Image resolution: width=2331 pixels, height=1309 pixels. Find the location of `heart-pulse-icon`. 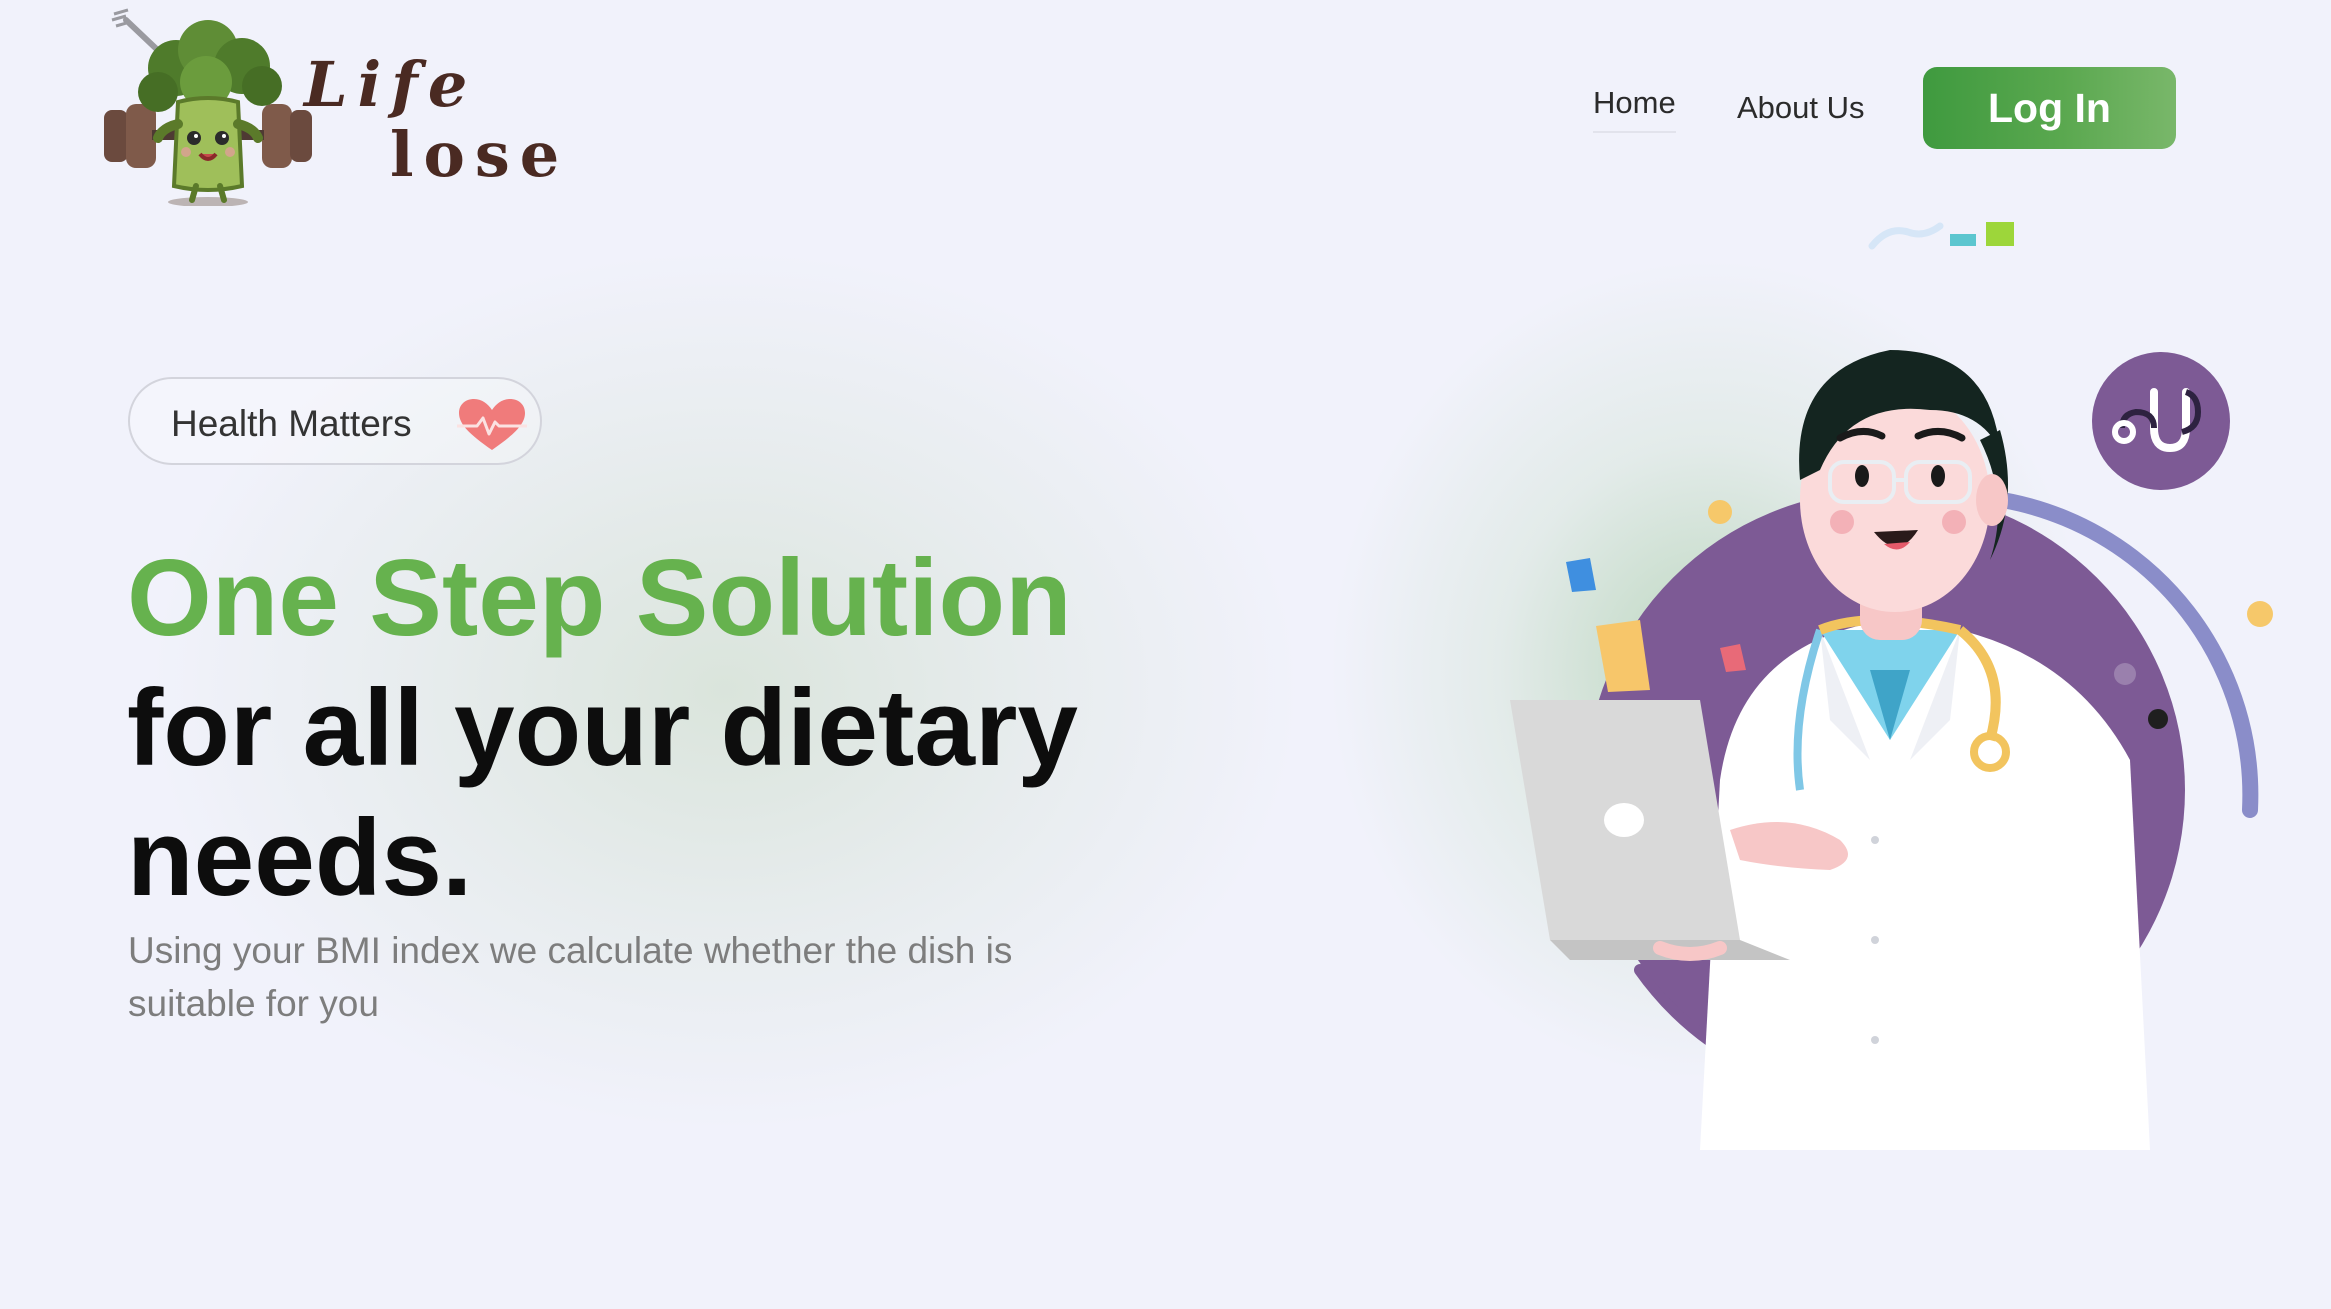

heart-pulse-icon is located at coordinates (492, 424).